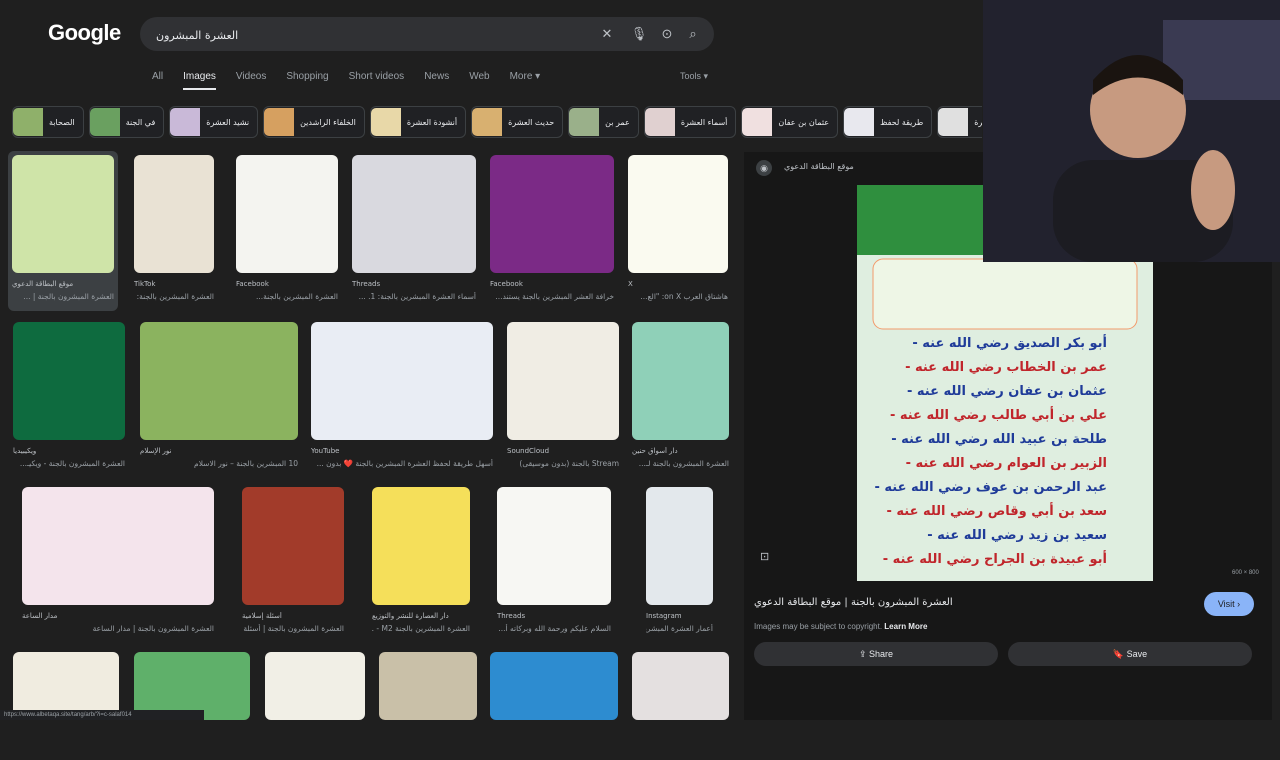 The image size is (1280, 760). I want to click on tab-all: All, so click(157, 80).